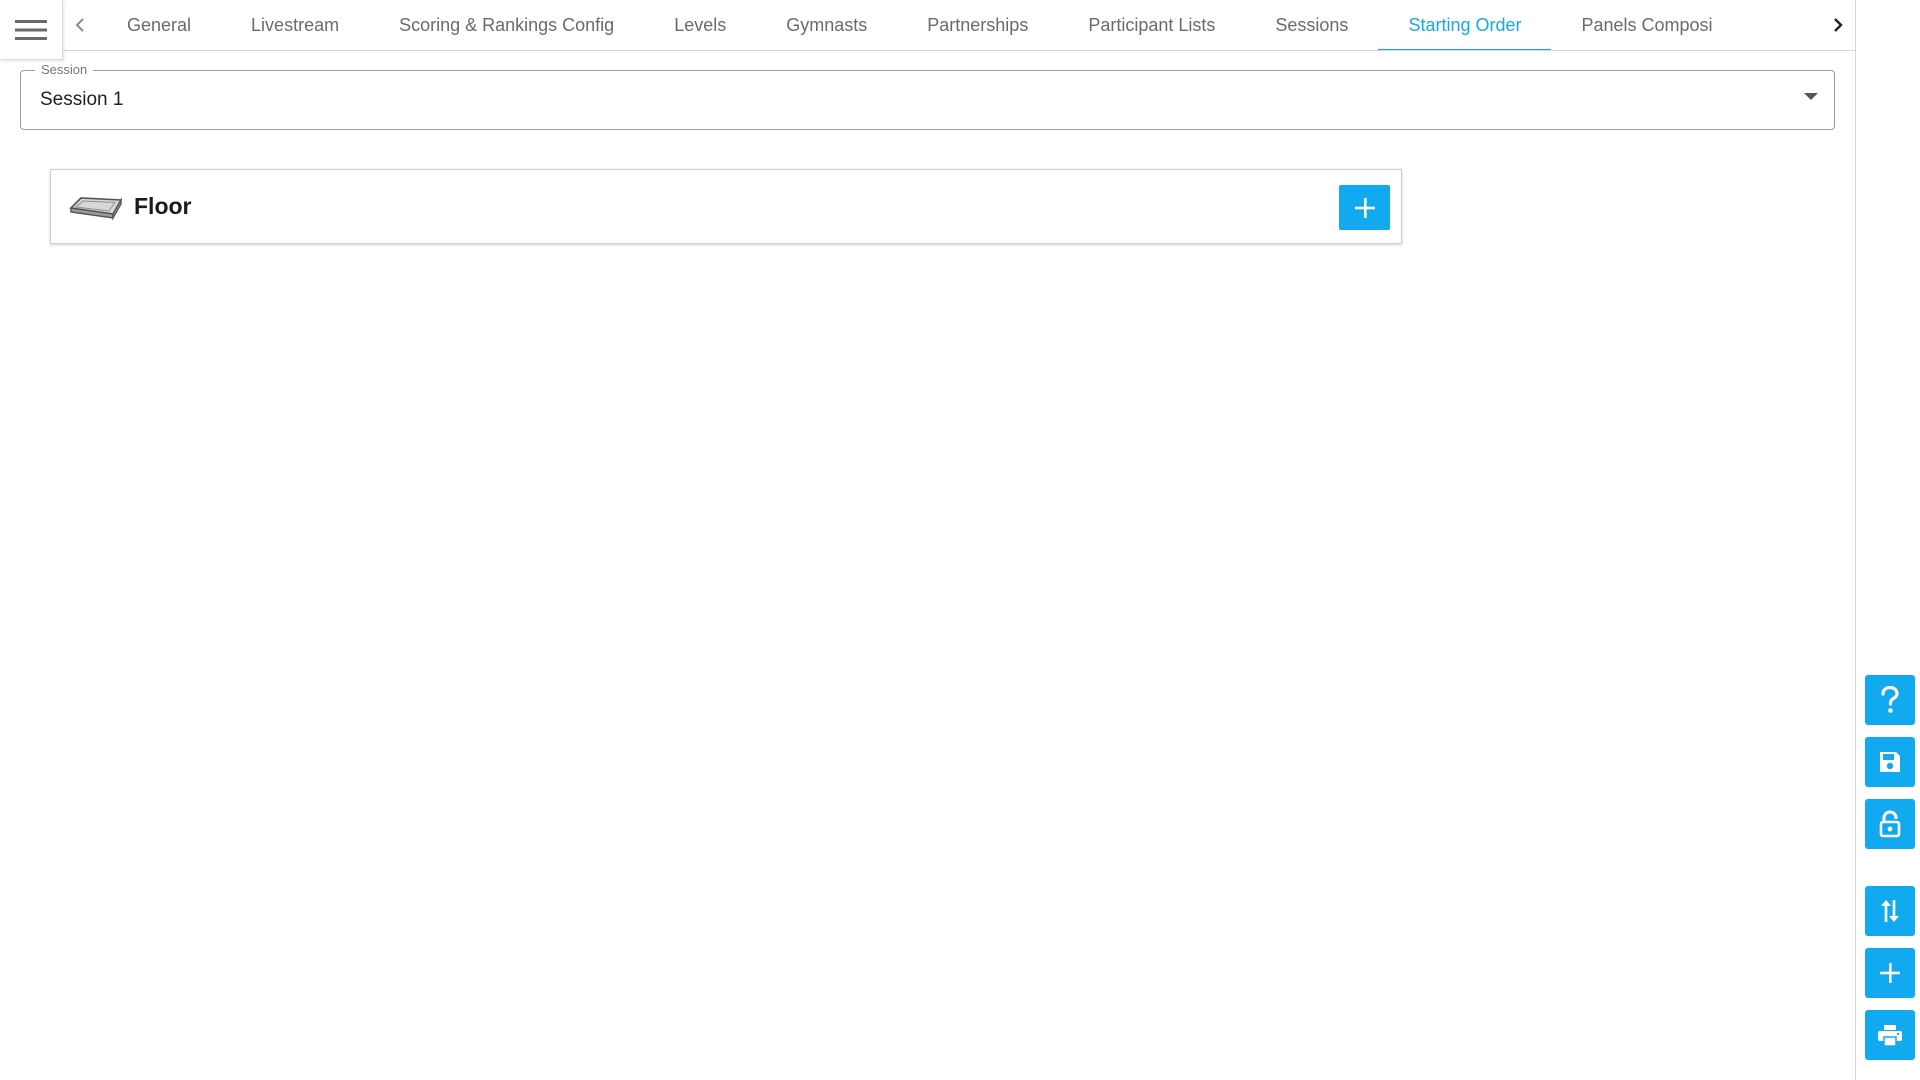  What do you see at coordinates (826, 25) in the screenshot?
I see `tab-gymnasts: Gymnasts` at bounding box center [826, 25].